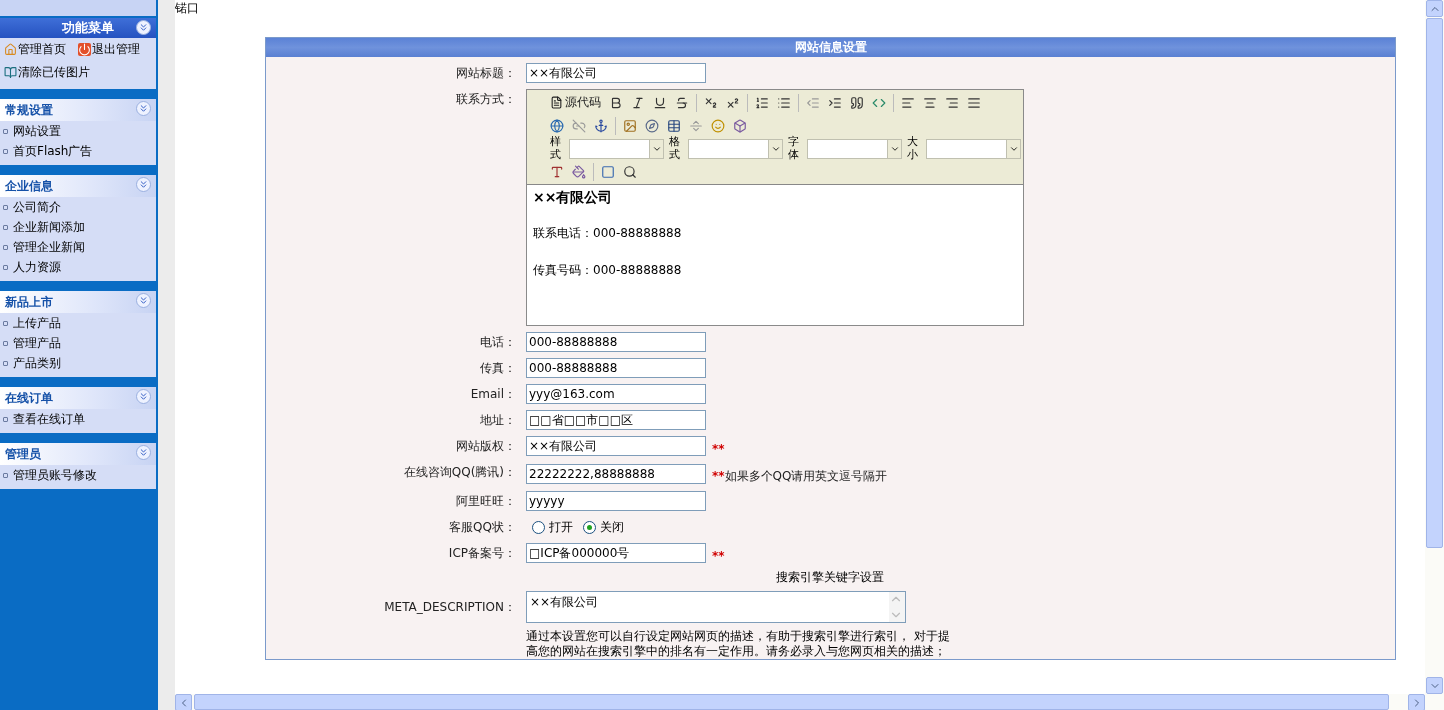  I want to click on group-header: 新品上市, so click(78, 302).